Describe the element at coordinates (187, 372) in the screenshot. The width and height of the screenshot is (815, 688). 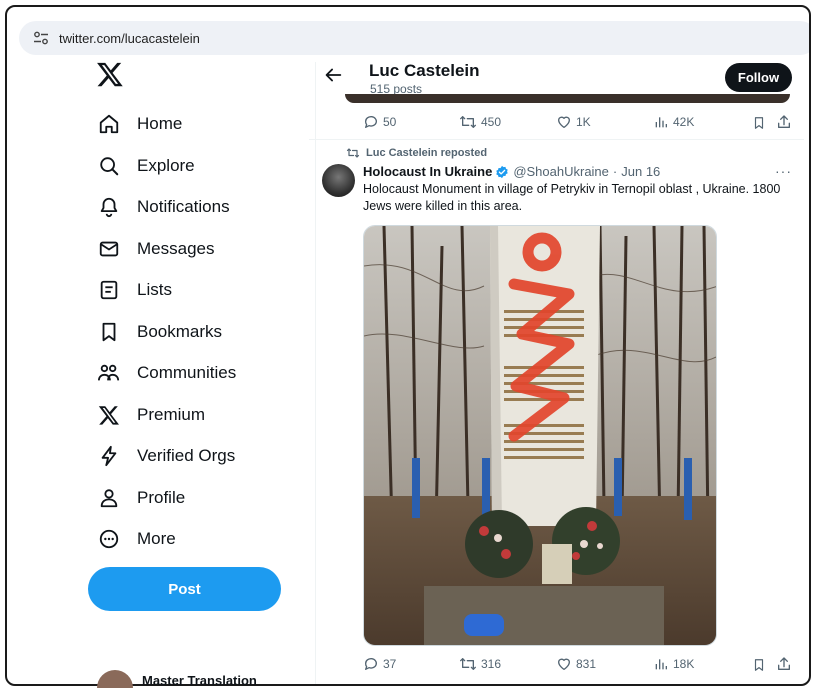
I see `nav-communities-label: Communities` at that location.